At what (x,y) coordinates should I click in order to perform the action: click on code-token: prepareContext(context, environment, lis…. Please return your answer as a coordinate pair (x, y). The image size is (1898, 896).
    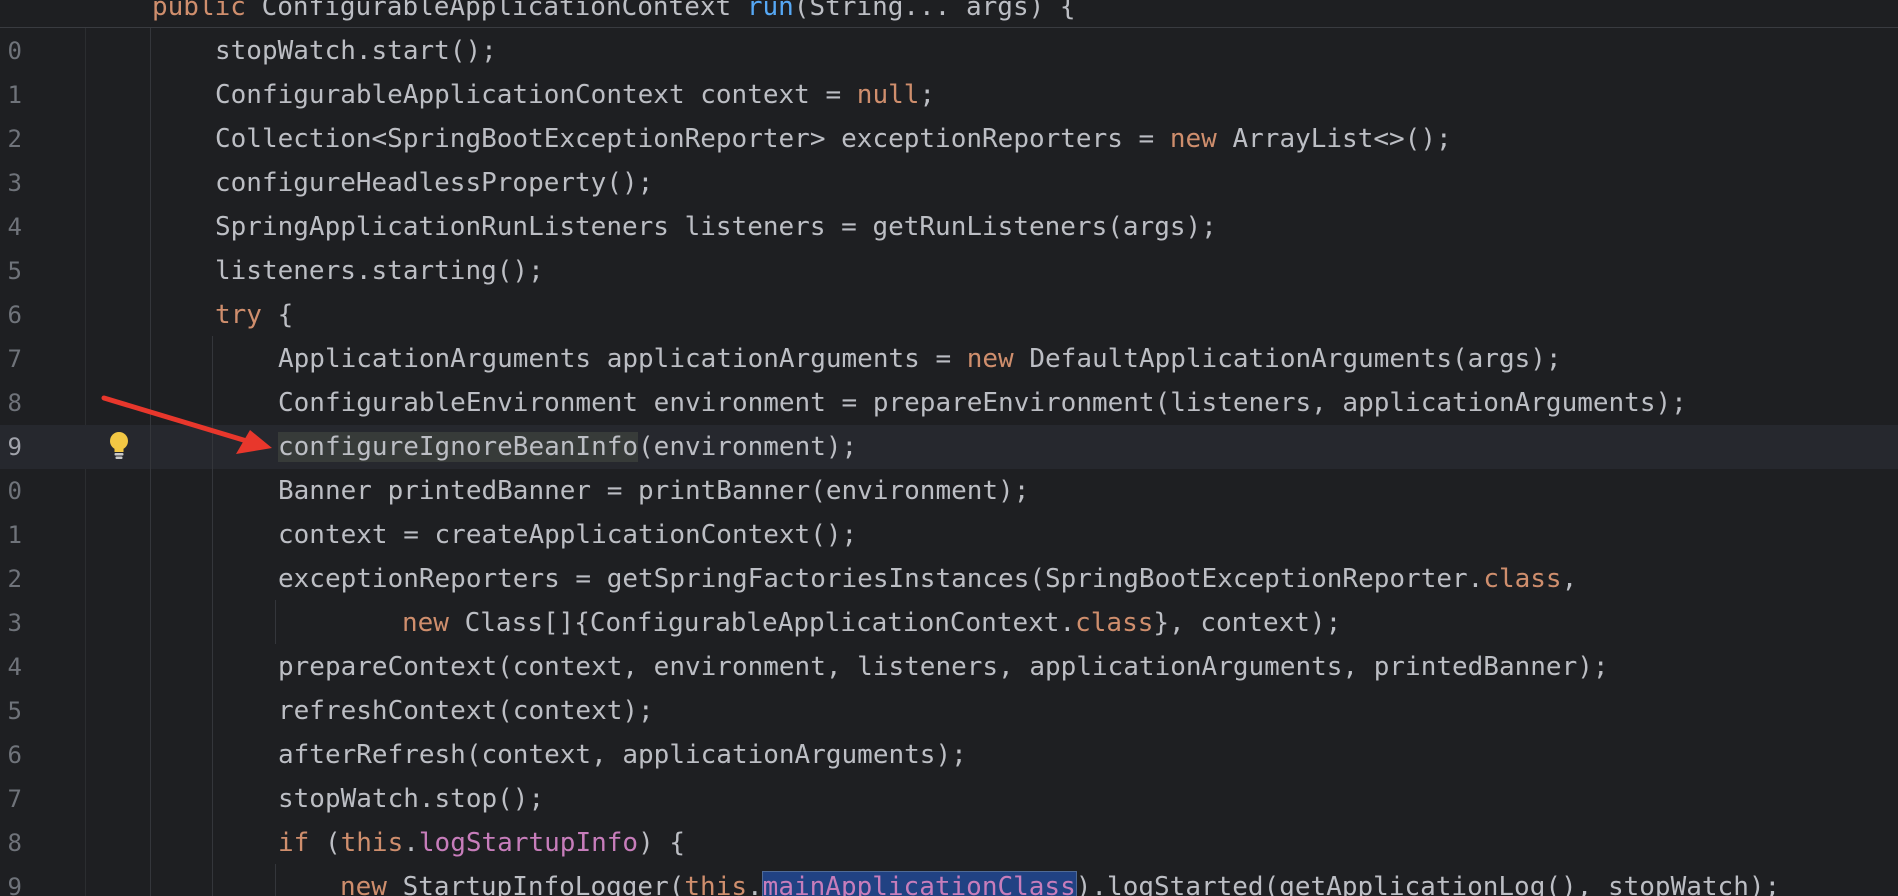
    Looking at the image, I should click on (943, 667).